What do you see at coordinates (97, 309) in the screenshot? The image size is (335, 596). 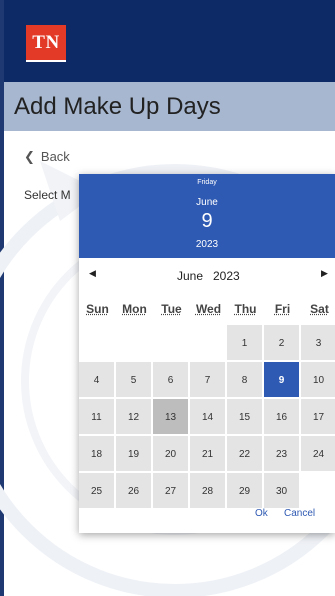 I see `weekday-header: Sun` at bounding box center [97, 309].